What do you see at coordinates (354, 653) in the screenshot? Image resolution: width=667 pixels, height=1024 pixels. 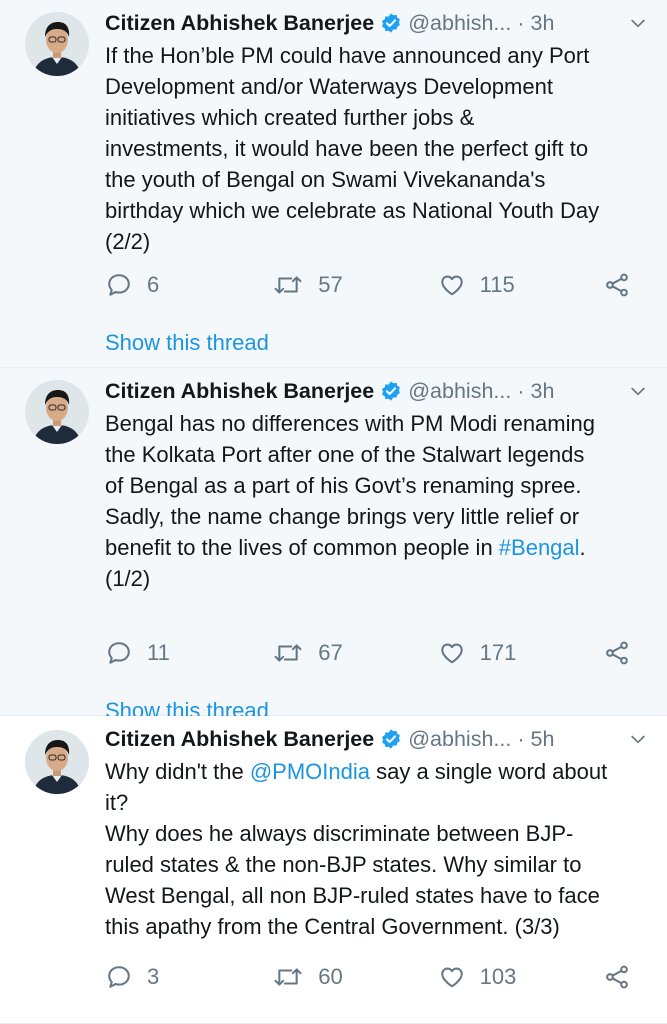 I see `retweet-button: 67` at bounding box center [354, 653].